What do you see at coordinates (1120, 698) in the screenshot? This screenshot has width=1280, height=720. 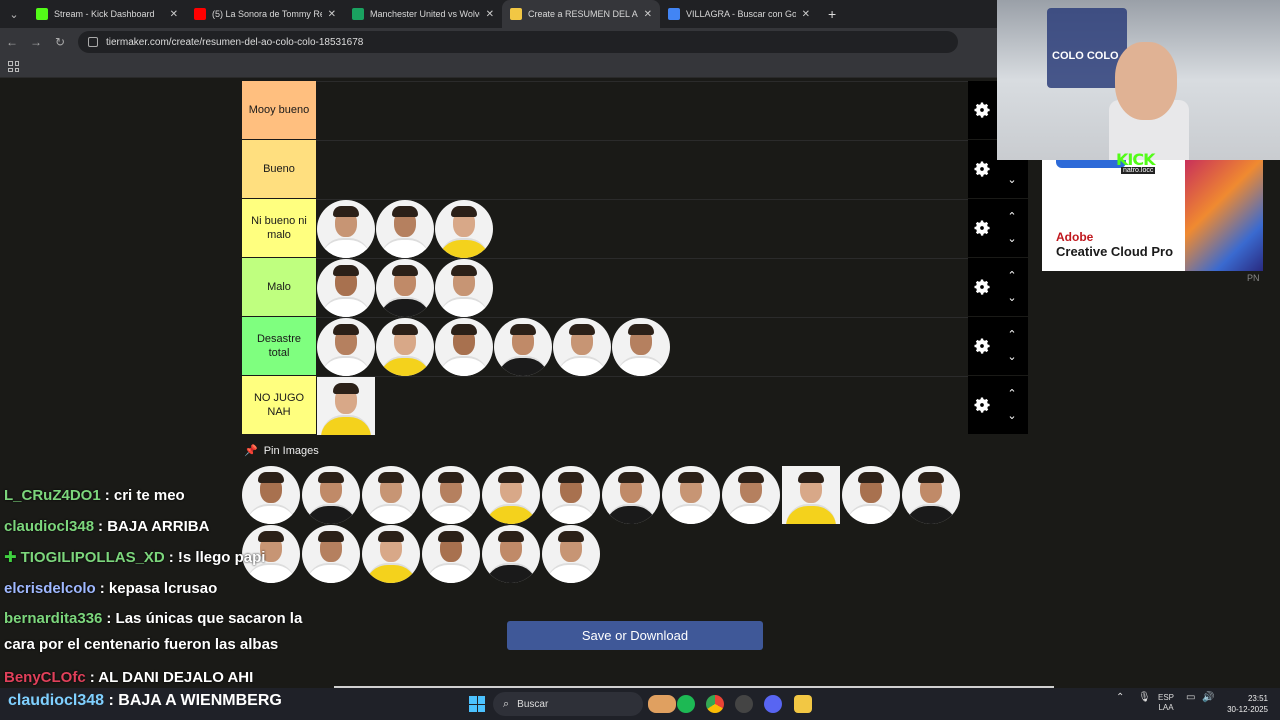 I see `tray-chevron-icon: ⌃` at bounding box center [1120, 698].